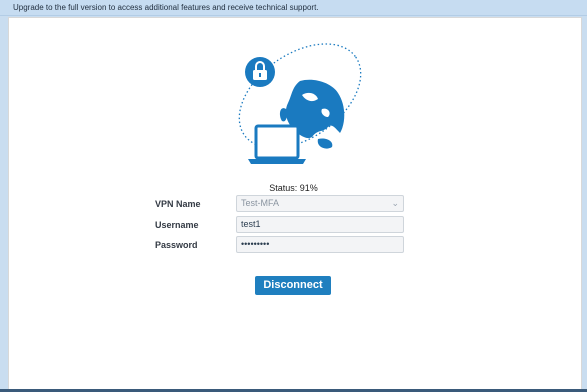  I want to click on password-field: •••••••••, so click(320, 244).